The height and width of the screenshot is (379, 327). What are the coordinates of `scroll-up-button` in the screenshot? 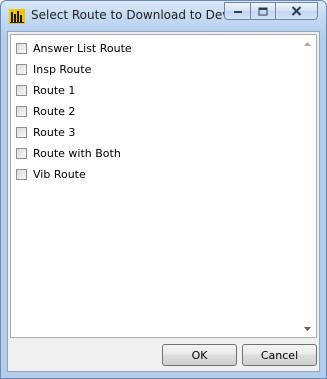 It's located at (307, 43).